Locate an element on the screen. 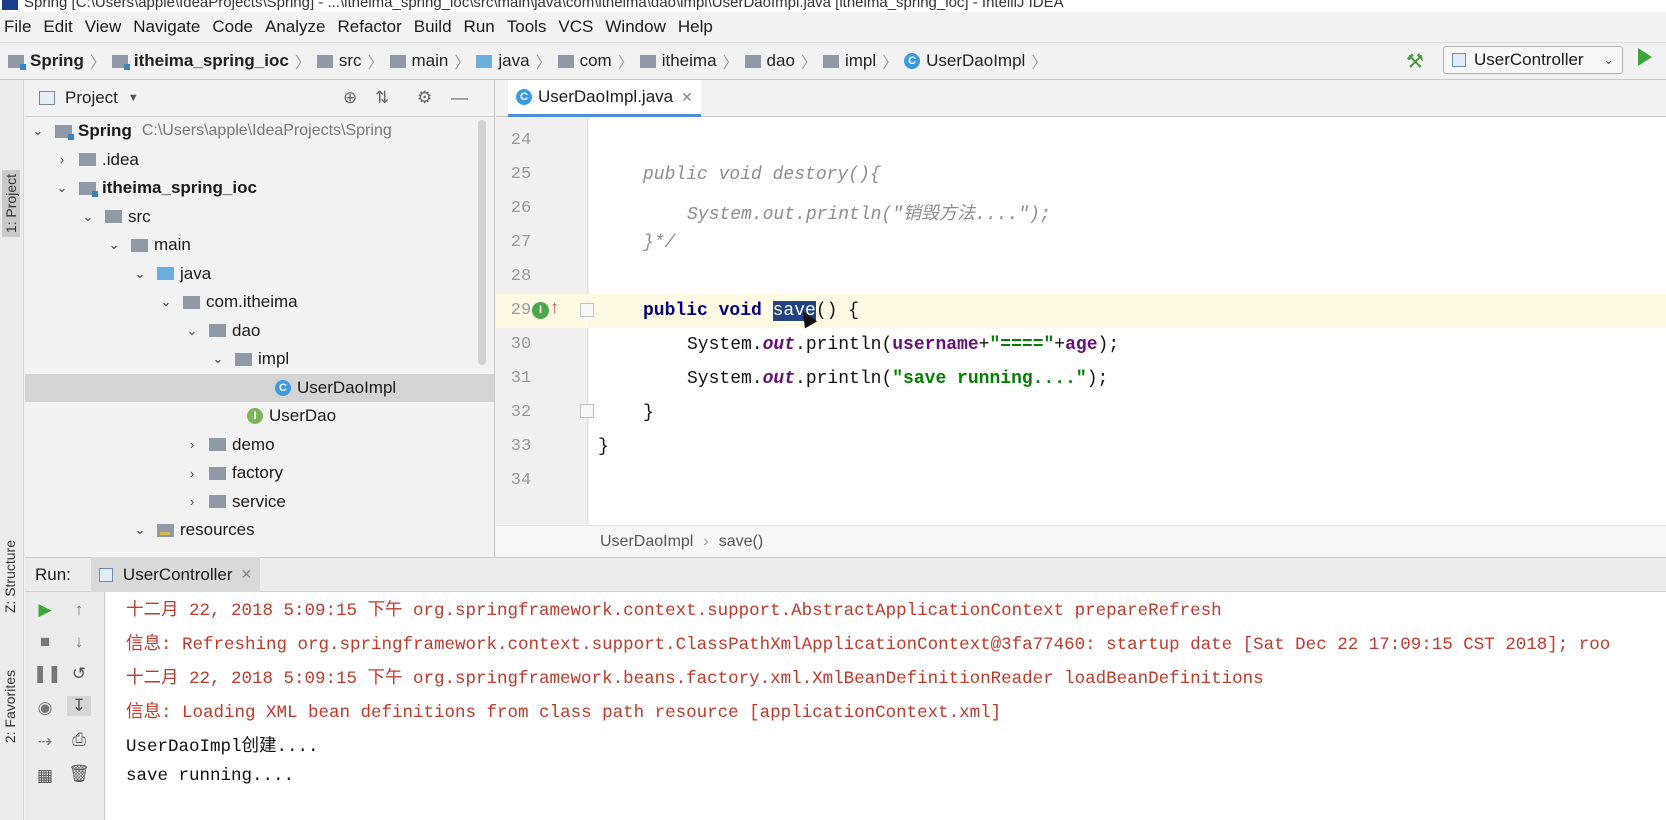 The width and height of the screenshot is (1666, 820). menu-navigate: Navigate is located at coordinates (166, 27).